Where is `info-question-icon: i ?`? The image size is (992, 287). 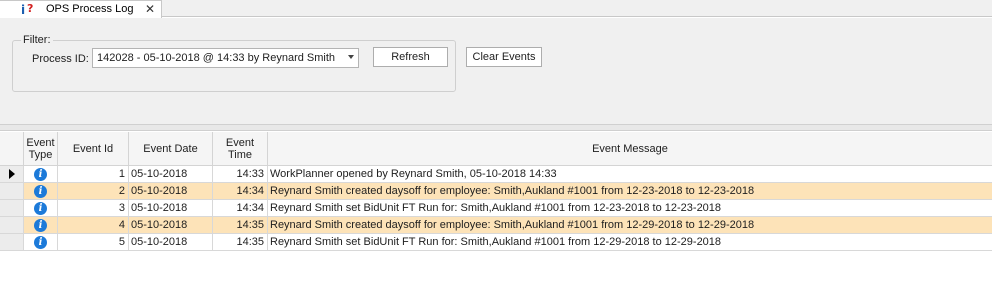 info-question-icon: i ? is located at coordinates (27, 9).